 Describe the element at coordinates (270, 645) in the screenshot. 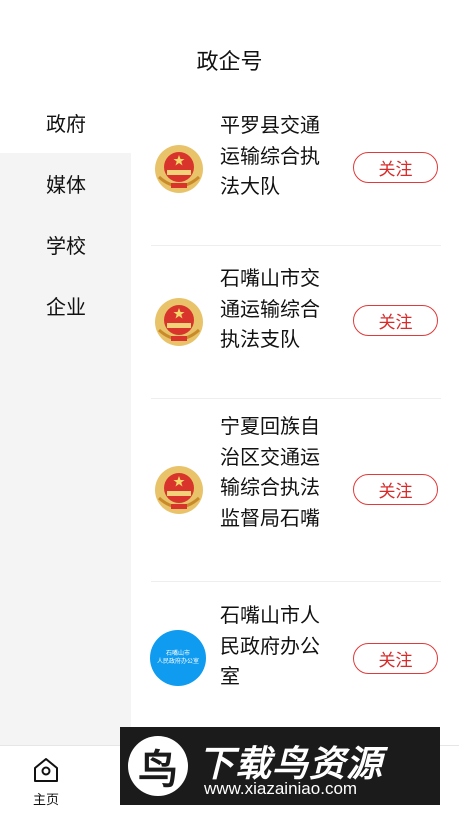

I see `account-name: 石嘴山市人民政府办公室` at that location.